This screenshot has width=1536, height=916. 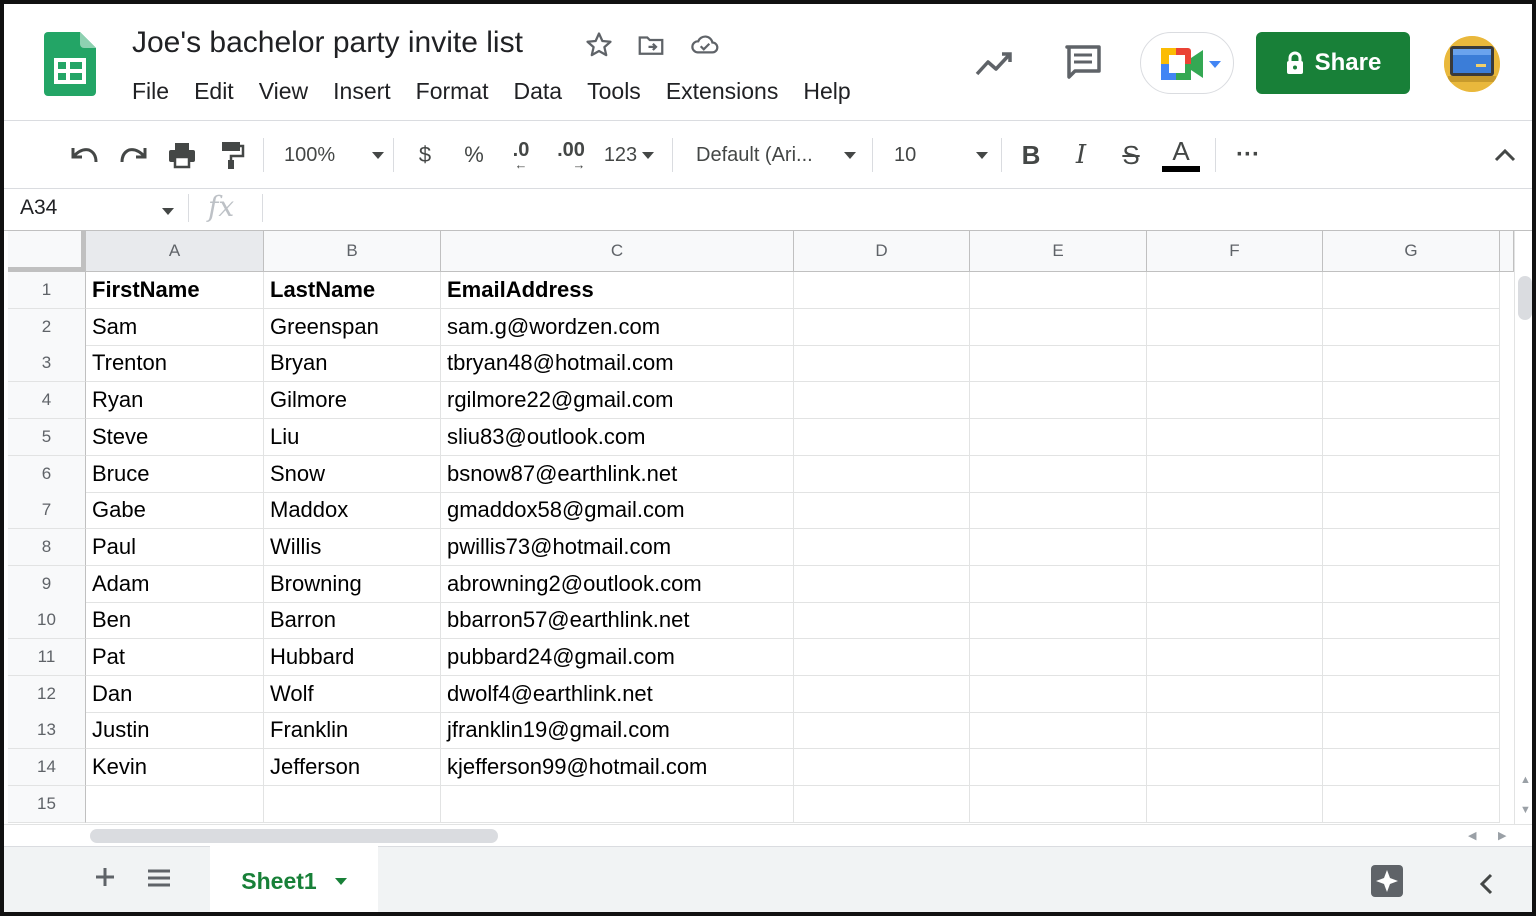 I want to click on italic-button: I, so click(x=1081, y=155).